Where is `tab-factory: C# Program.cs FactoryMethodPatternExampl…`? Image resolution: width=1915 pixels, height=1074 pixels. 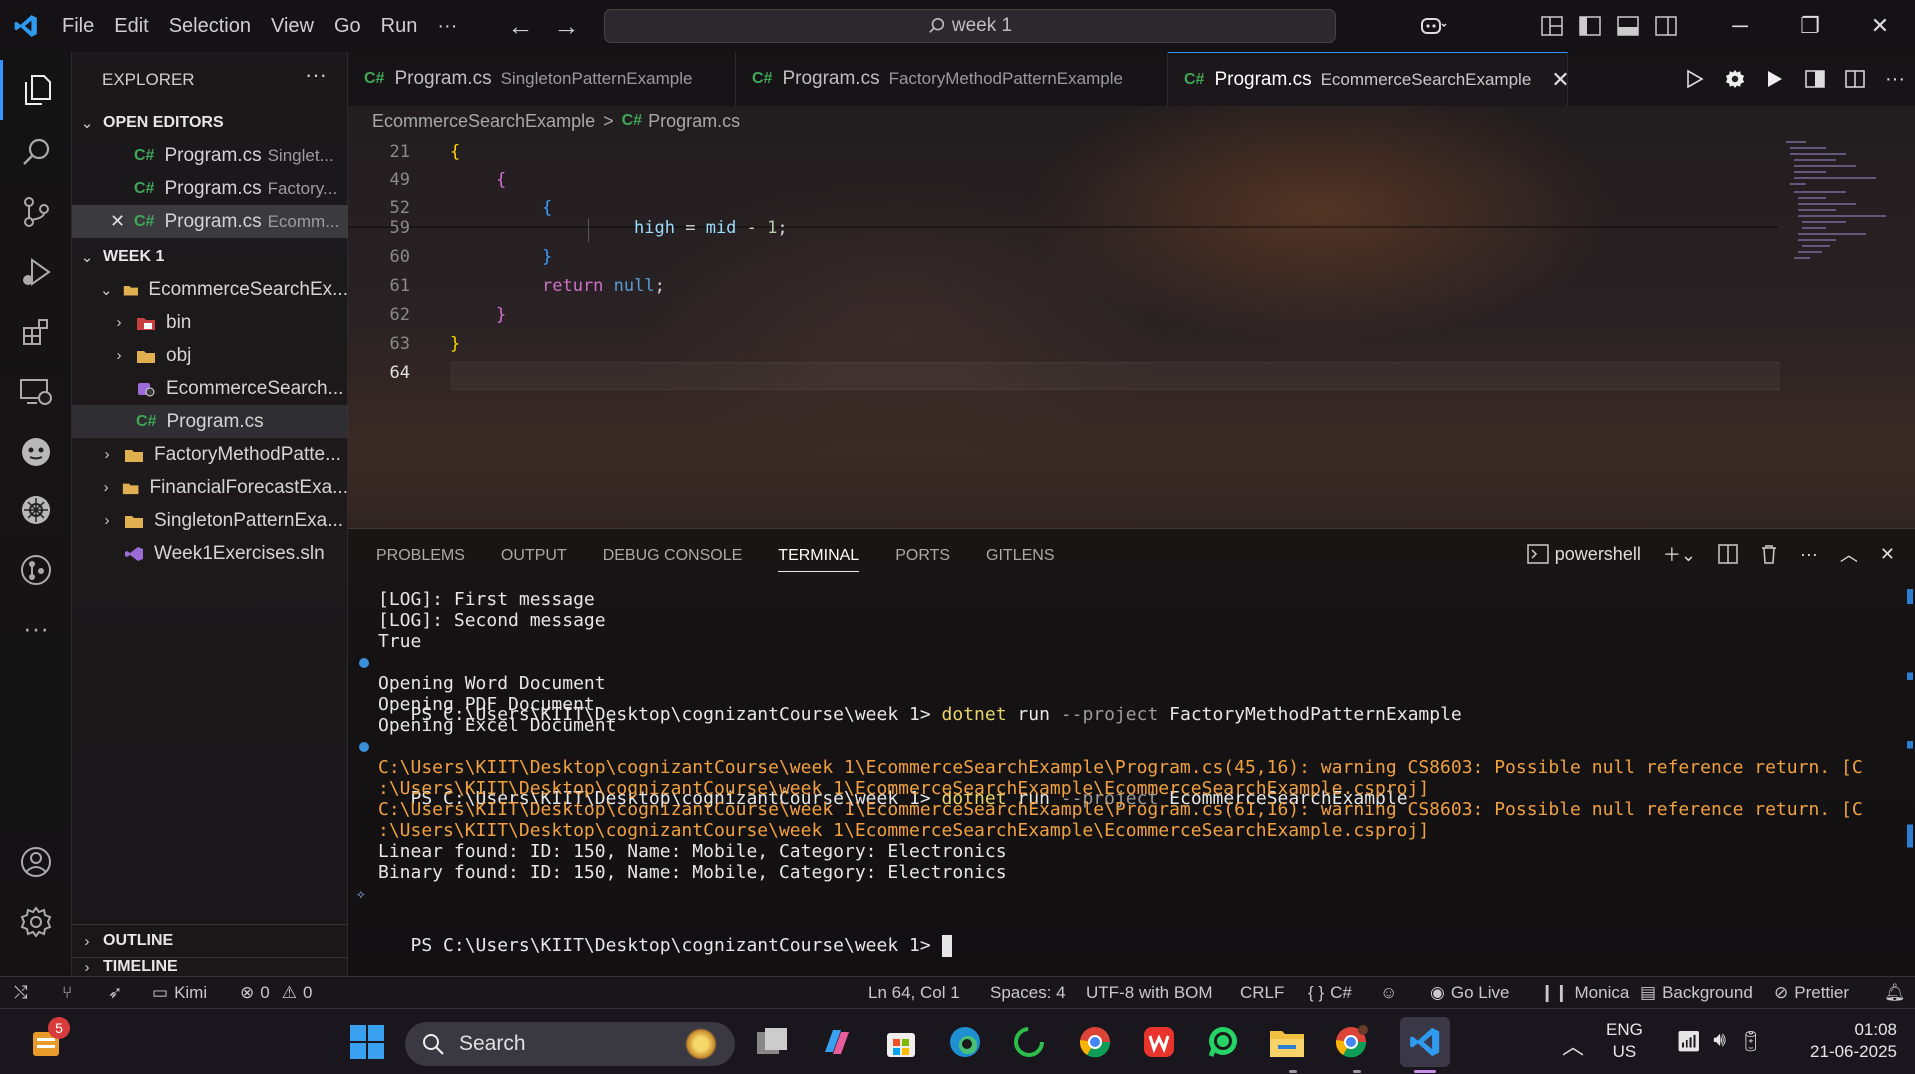 tab-factory: C# Program.cs FactoryMethodPatternExampl… is located at coordinates (952, 79).